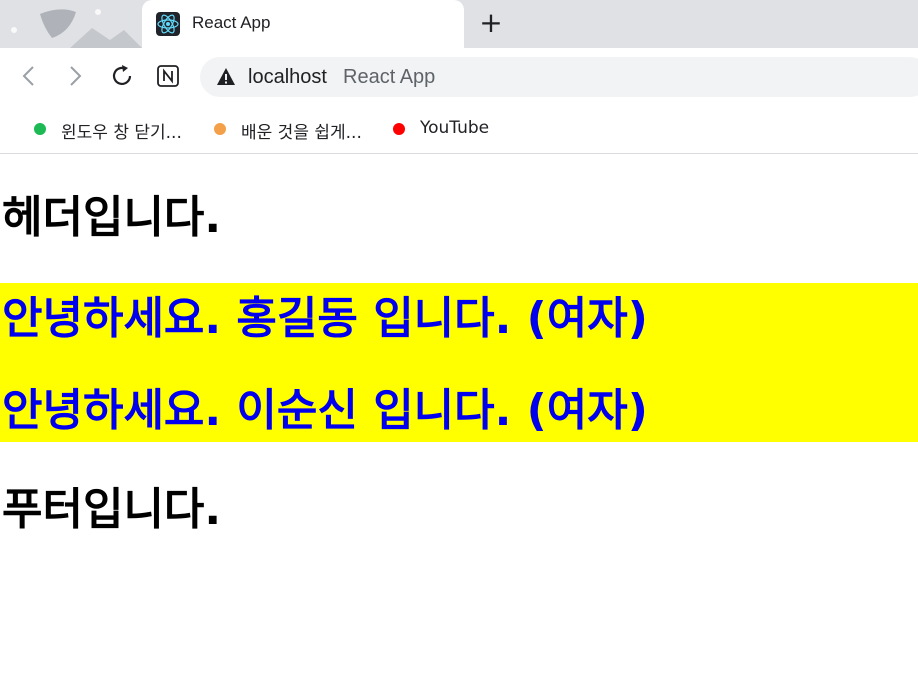 The image size is (918, 699). What do you see at coordinates (231, 22) in the screenshot?
I see `tab-title: React App` at bounding box center [231, 22].